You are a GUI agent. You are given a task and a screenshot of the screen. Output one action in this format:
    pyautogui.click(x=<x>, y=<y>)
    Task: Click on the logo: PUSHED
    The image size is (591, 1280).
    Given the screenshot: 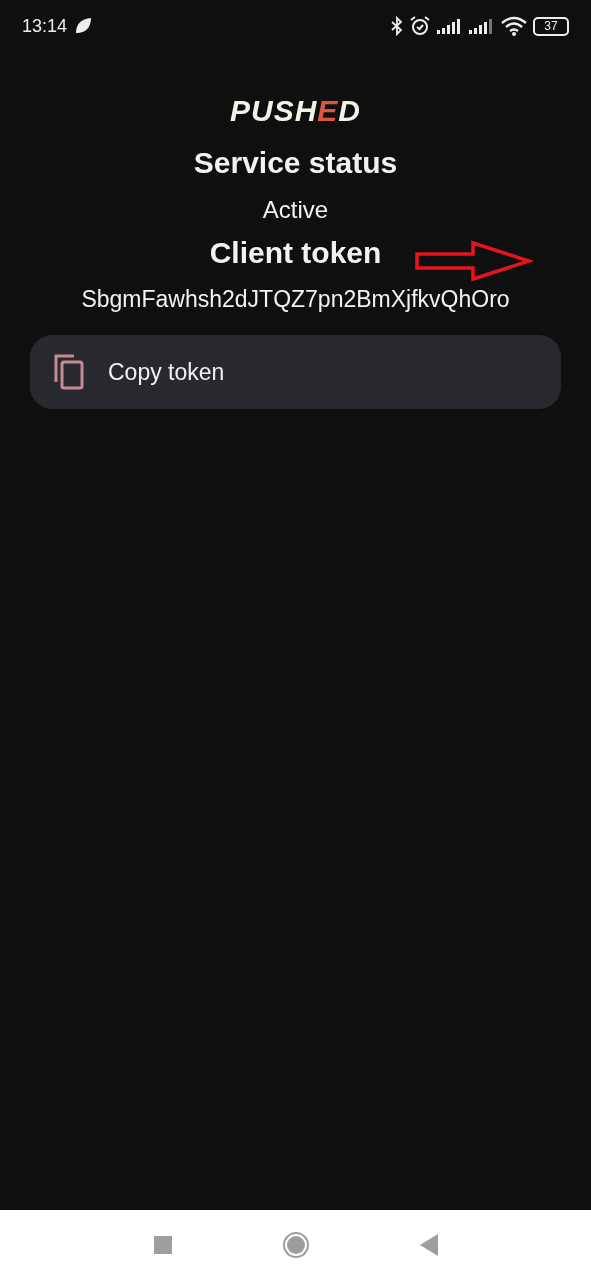 What is the action you would take?
    pyautogui.click(x=295, y=111)
    